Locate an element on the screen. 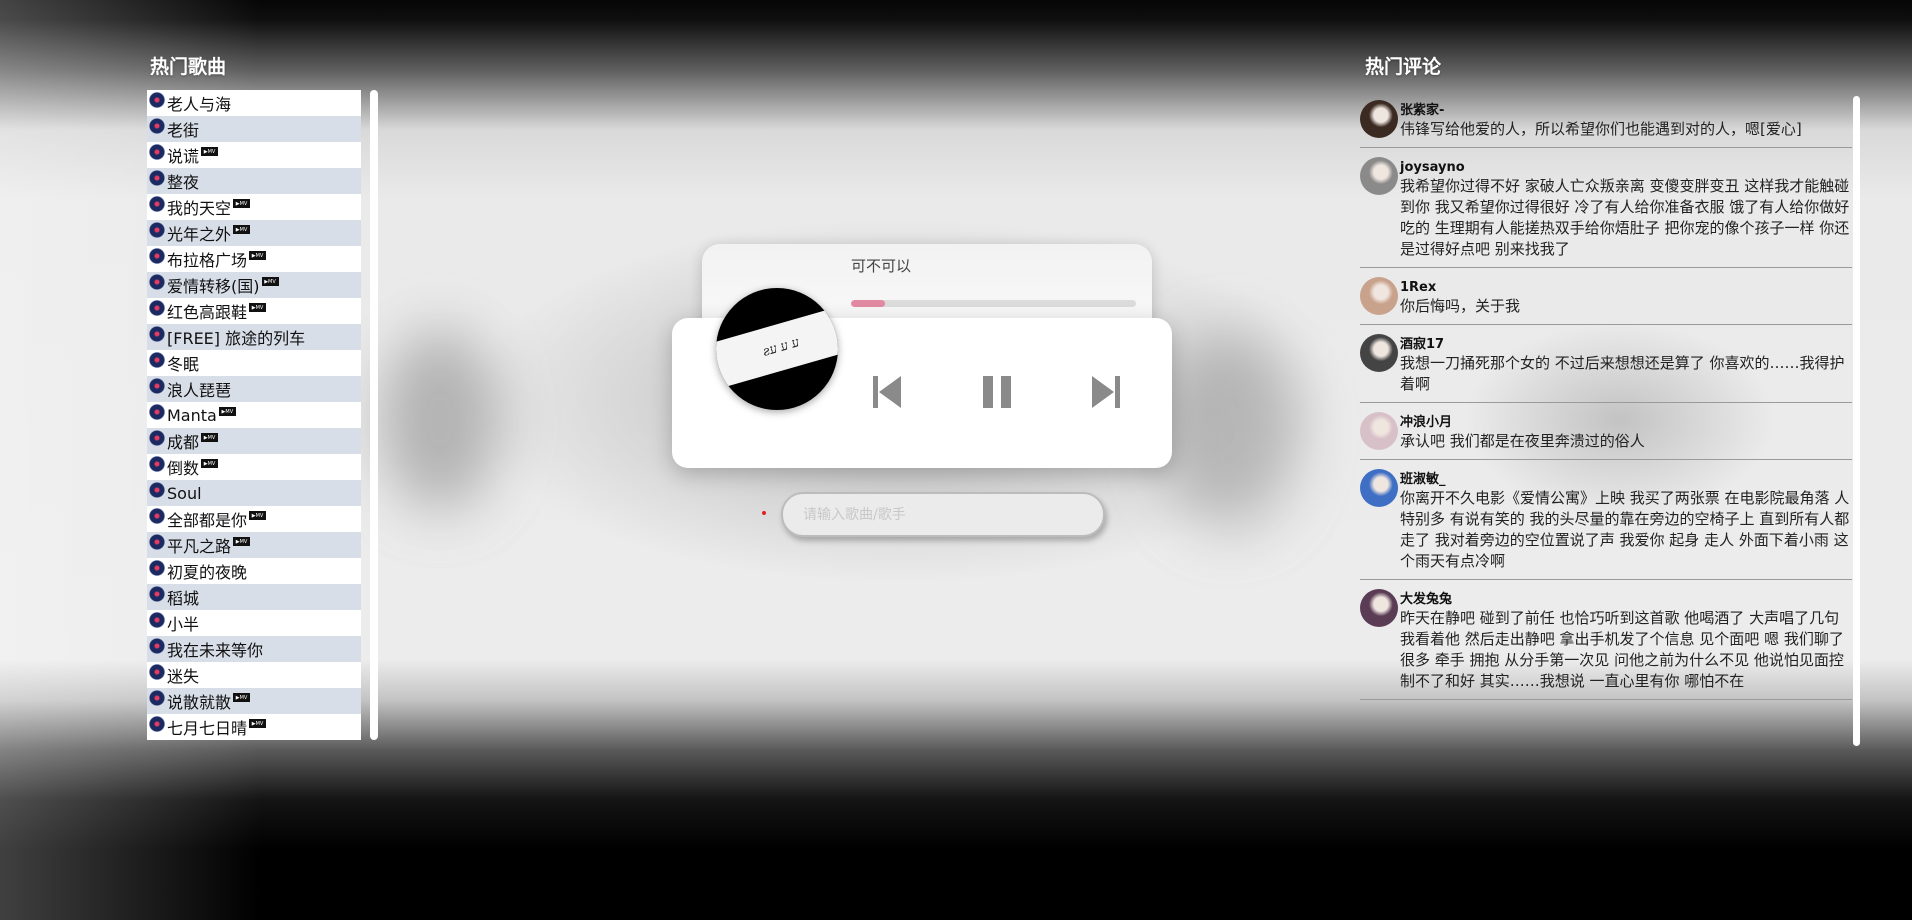 This screenshot has height=920, width=1912. comment-item: 张紫家- 伟锋写给他爱的人，所以希望你们也能遇到对的人，嗯[爱心] is located at coordinates (1606, 123).